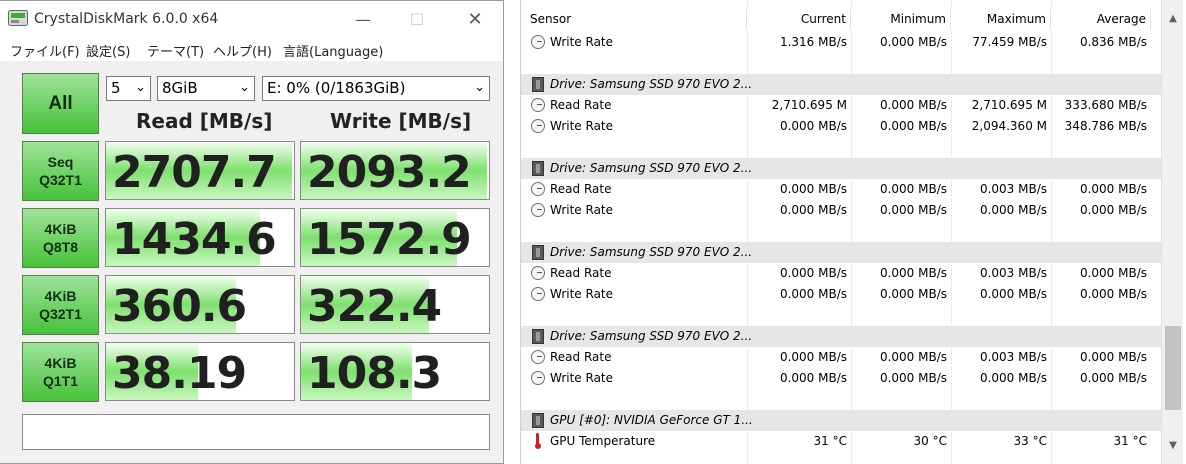 This screenshot has height=464, width=1186. I want to click on test-label-type: Seq, so click(60, 162).